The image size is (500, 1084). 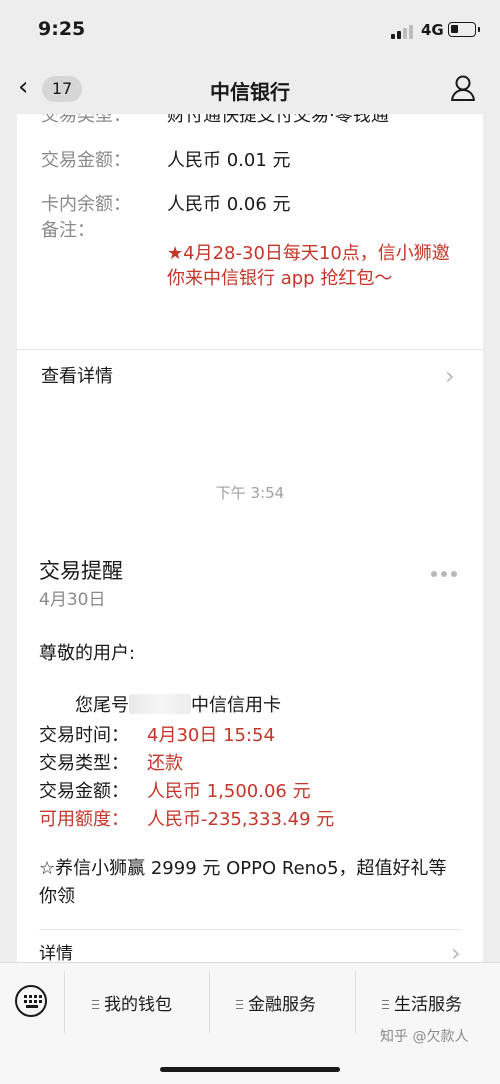 What do you see at coordinates (282, 1005) in the screenshot?
I see `menu-label: 金融服务` at bounding box center [282, 1005].